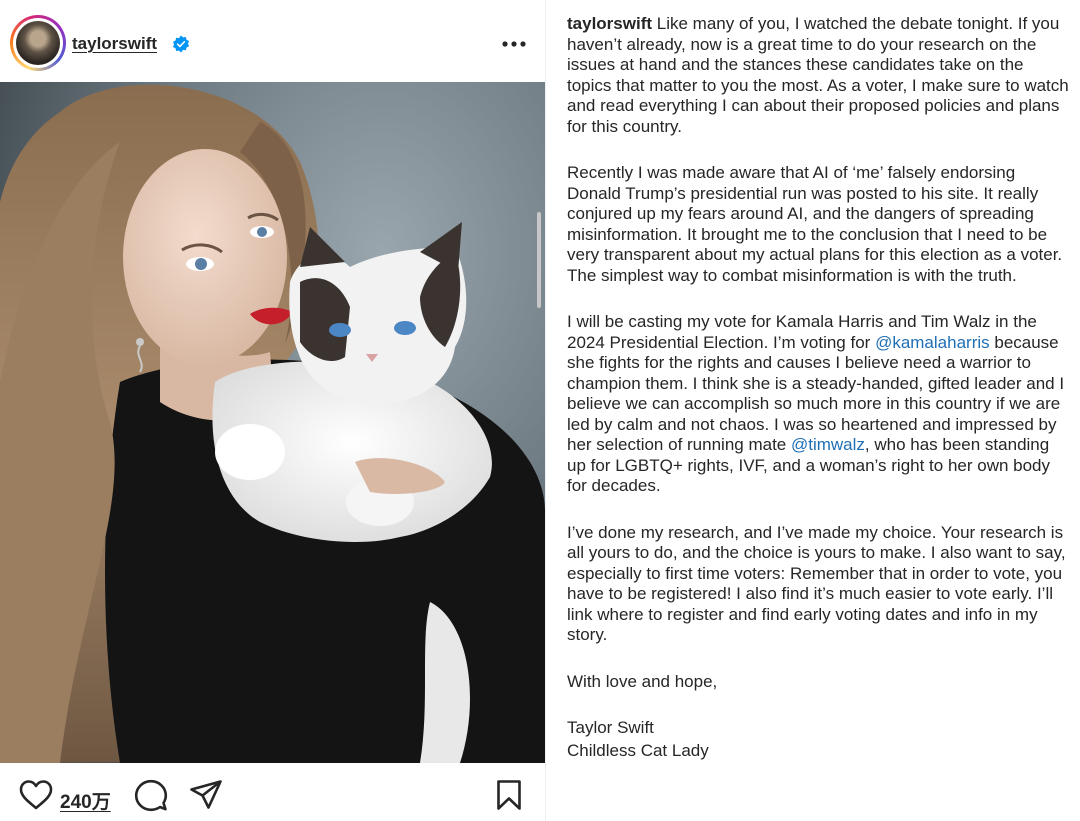 The width and height of the screenshot is (1080, 821). I want to click on bookmark-icon, so click(509, 795).